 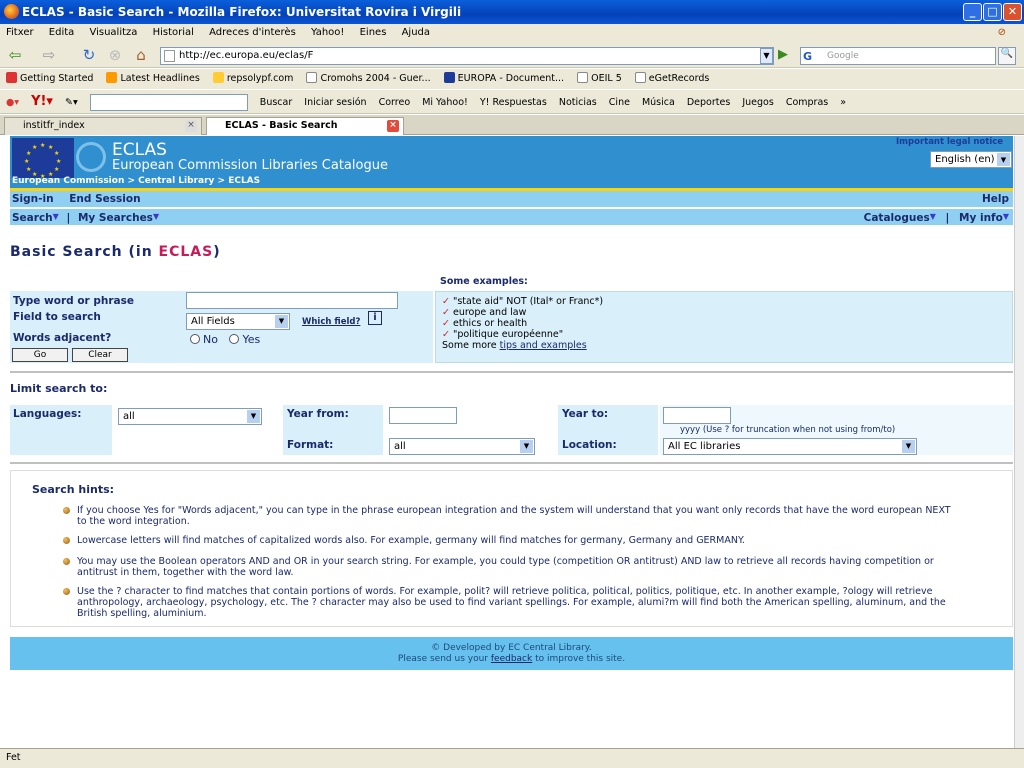 I want to click on tab-eclas: ECLAS - Basic Search ×, so click(x=305, y=126).